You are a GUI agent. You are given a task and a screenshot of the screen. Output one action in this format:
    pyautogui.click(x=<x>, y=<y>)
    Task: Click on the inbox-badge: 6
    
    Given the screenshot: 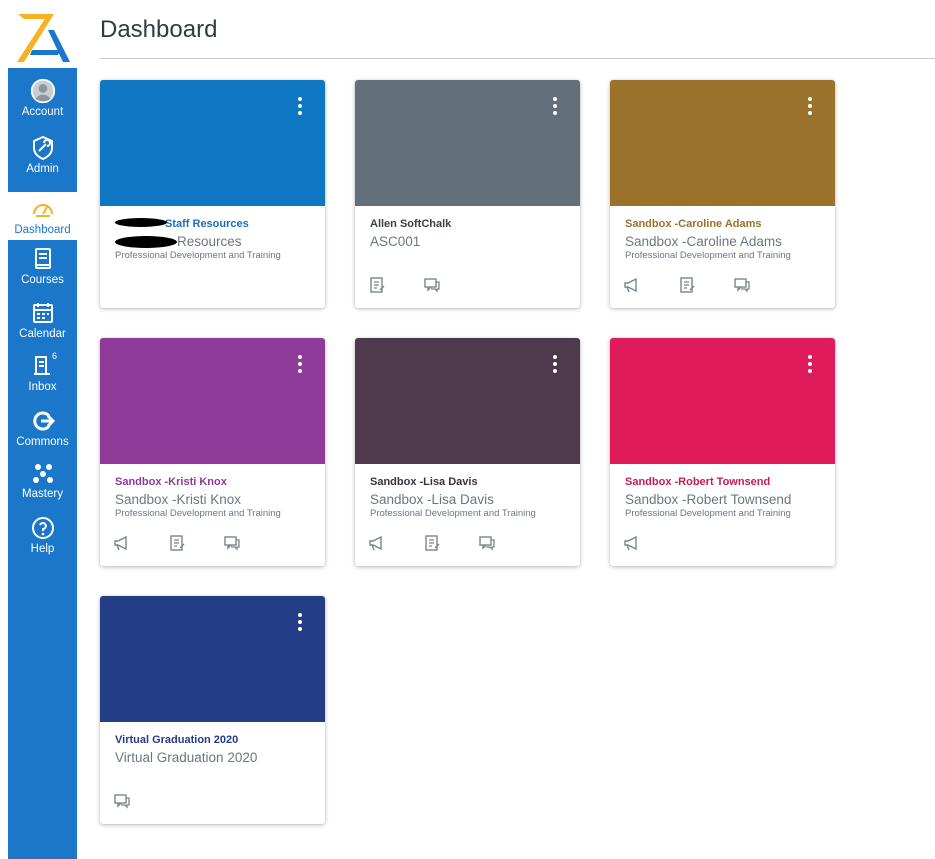 What is the action you would take?
    pyautogui.click(x=55, y=356)
    